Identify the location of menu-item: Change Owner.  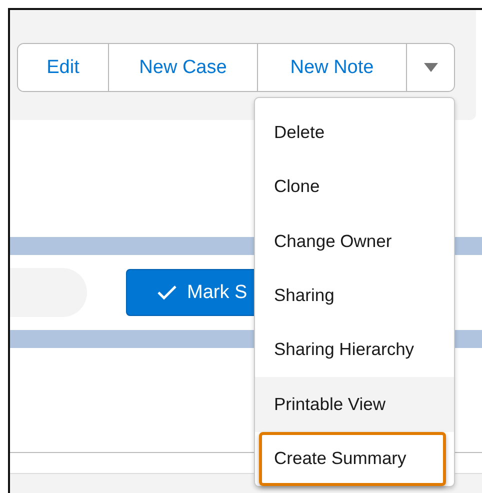
(354, 241).